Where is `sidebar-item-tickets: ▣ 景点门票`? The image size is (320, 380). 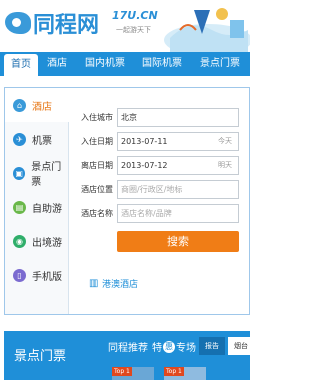 sidebar-item-tickets: ▣ 景点门票 is located at coordinates (37, 173).